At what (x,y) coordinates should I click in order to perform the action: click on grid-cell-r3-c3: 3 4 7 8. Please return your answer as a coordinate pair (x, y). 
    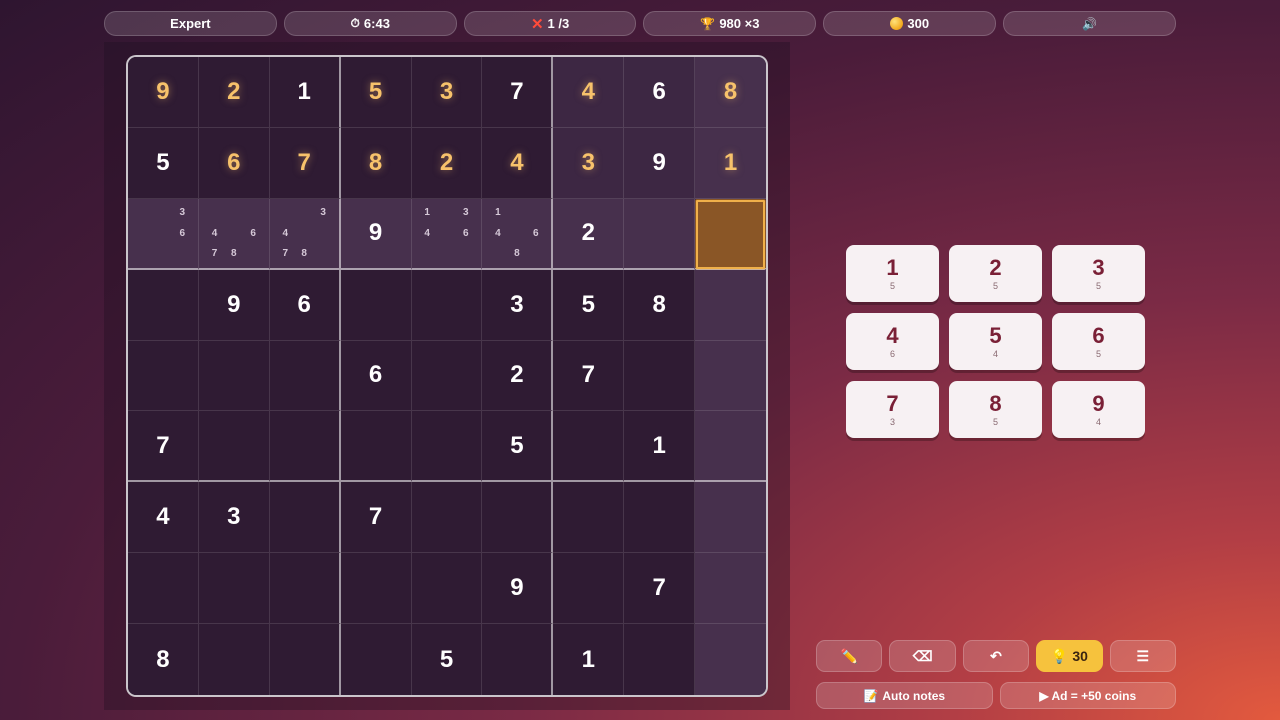
    Looking at the image, I should click on (305, 234).